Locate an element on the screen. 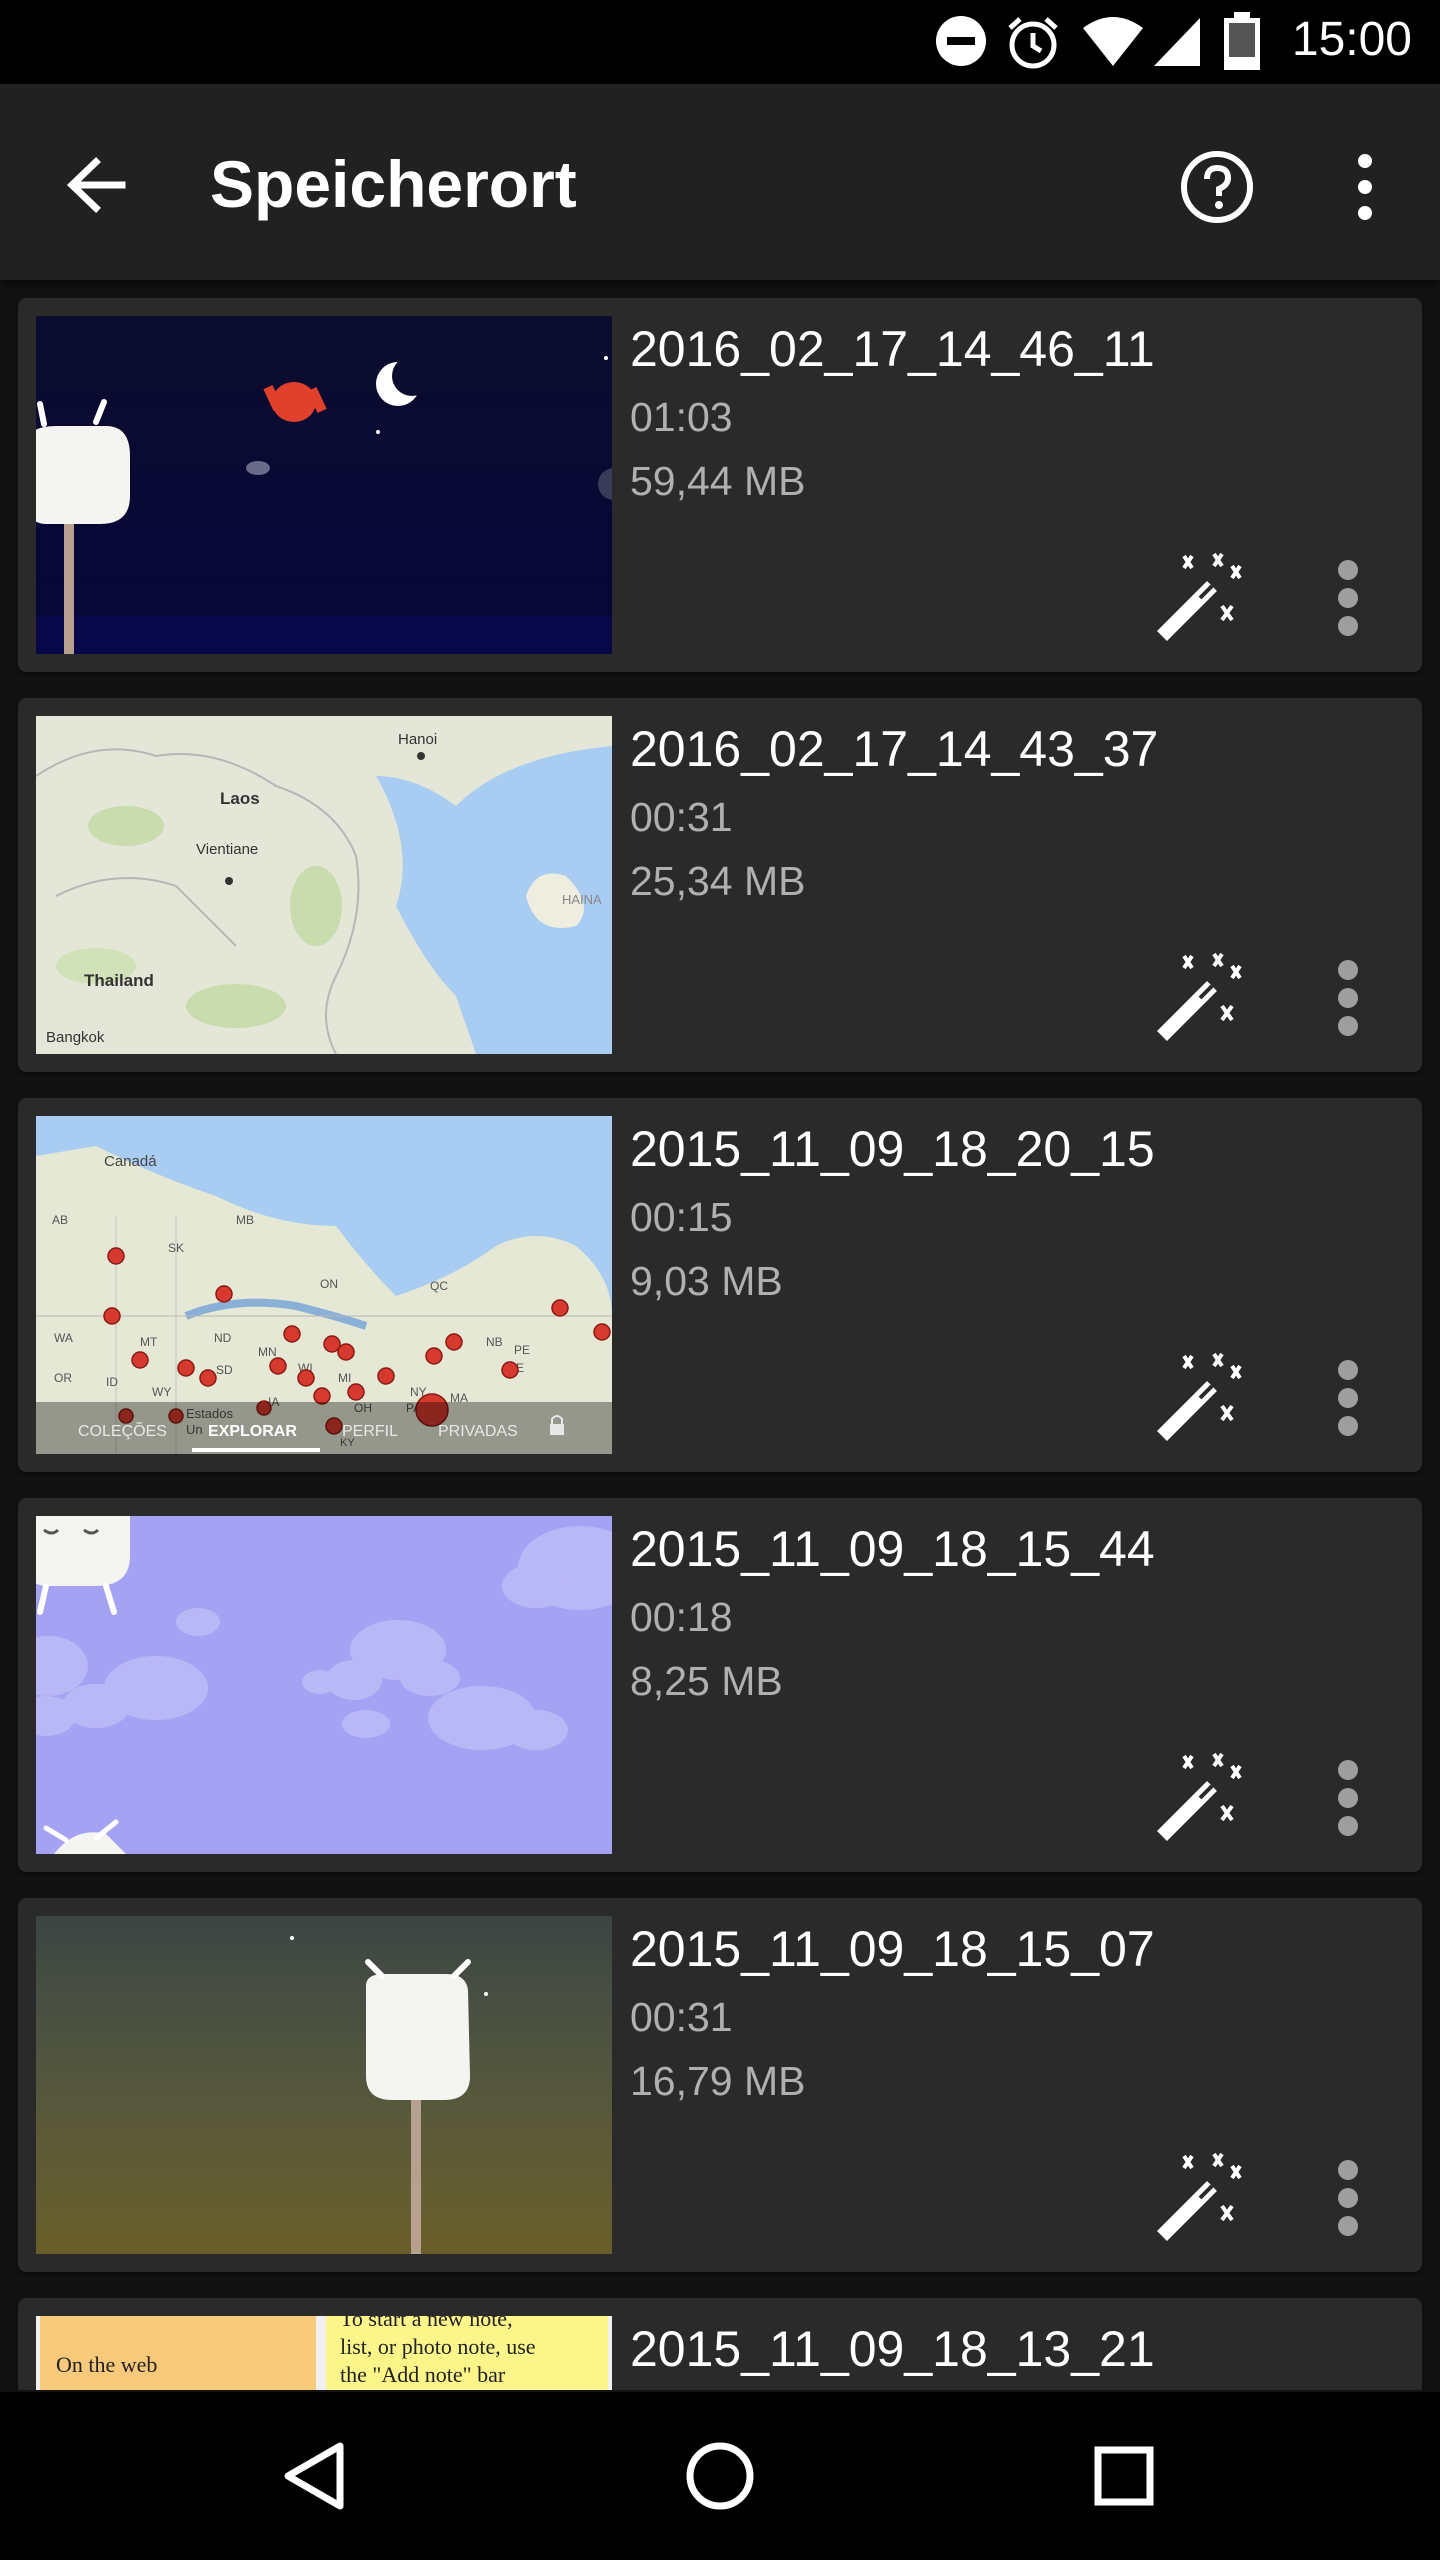 This screenshot has height=2560, width=1440. nav-home-button is located at coordinates (720, 2476).